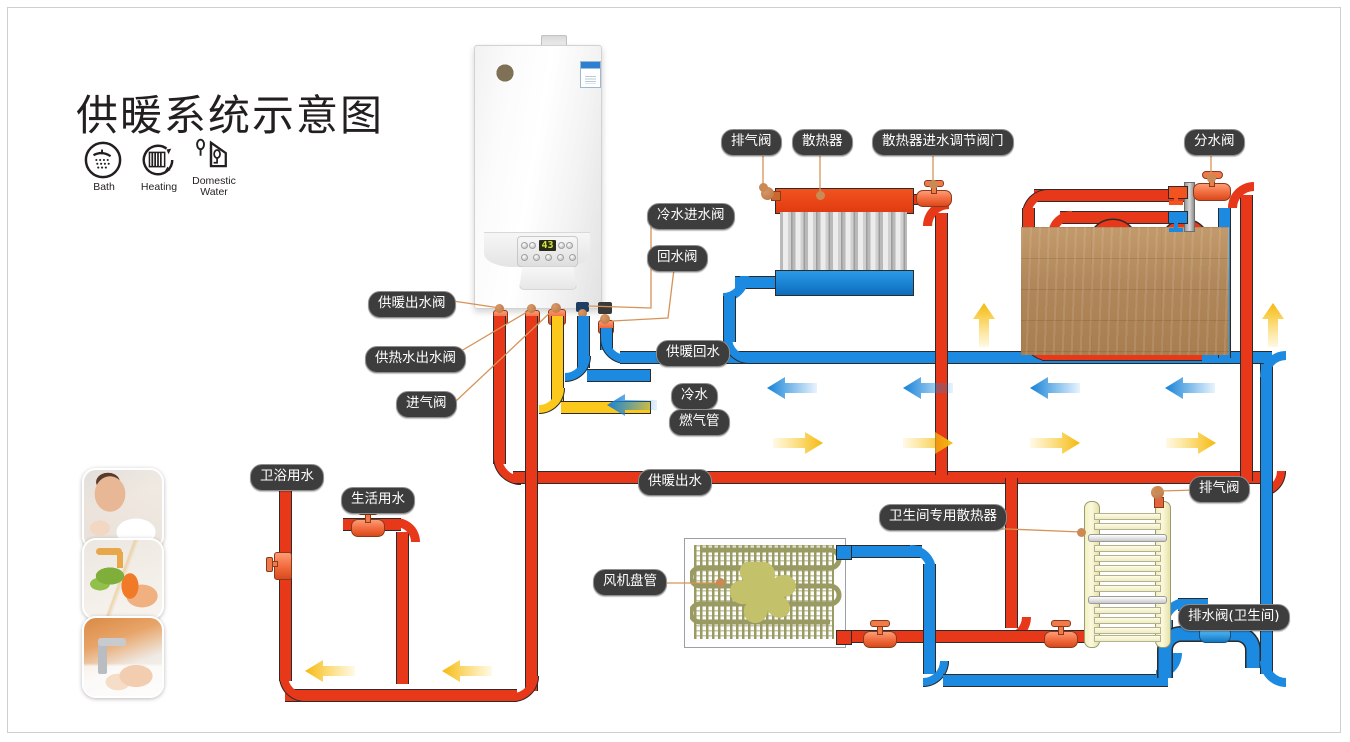 This screenshot has width=1350, height=742. I want to click on pipe-cold-water-horizontal, so click(619, 375).